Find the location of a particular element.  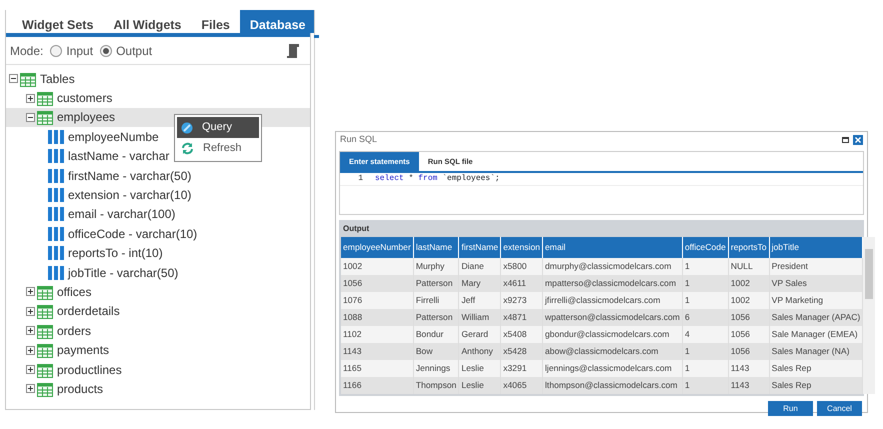

menu-item: Query is located at coordinates (218, 127).